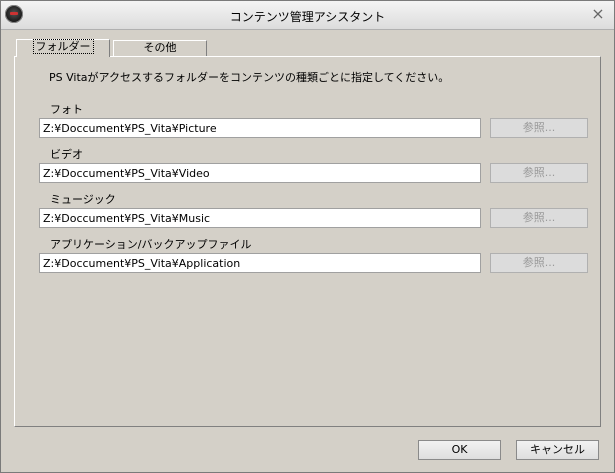 The height and width of the screenshot is (473, 615). I want to click on tab-folder-label: フォルダー, so click(63, 46).